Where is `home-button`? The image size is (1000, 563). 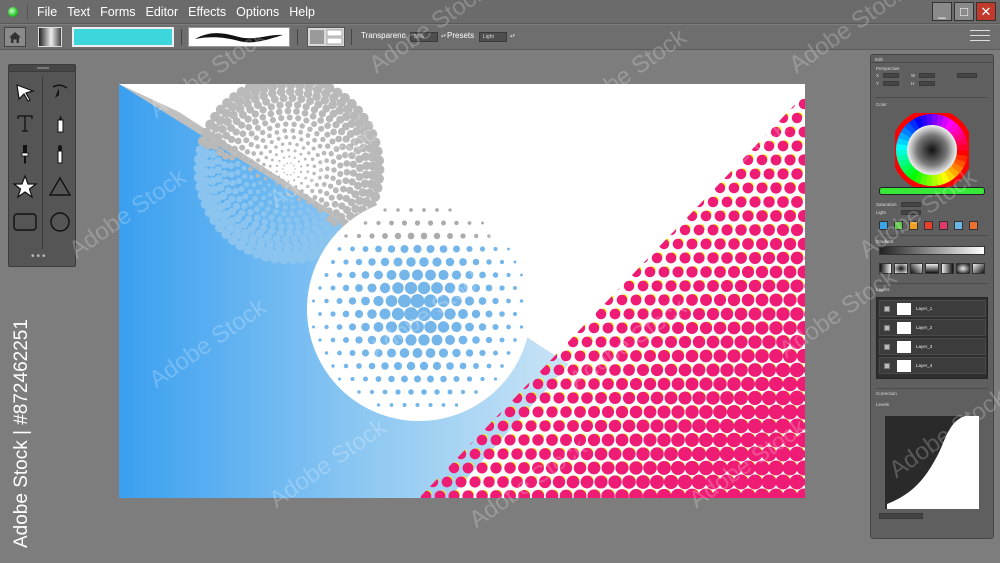
home-button is located at coordinates (15, 37).